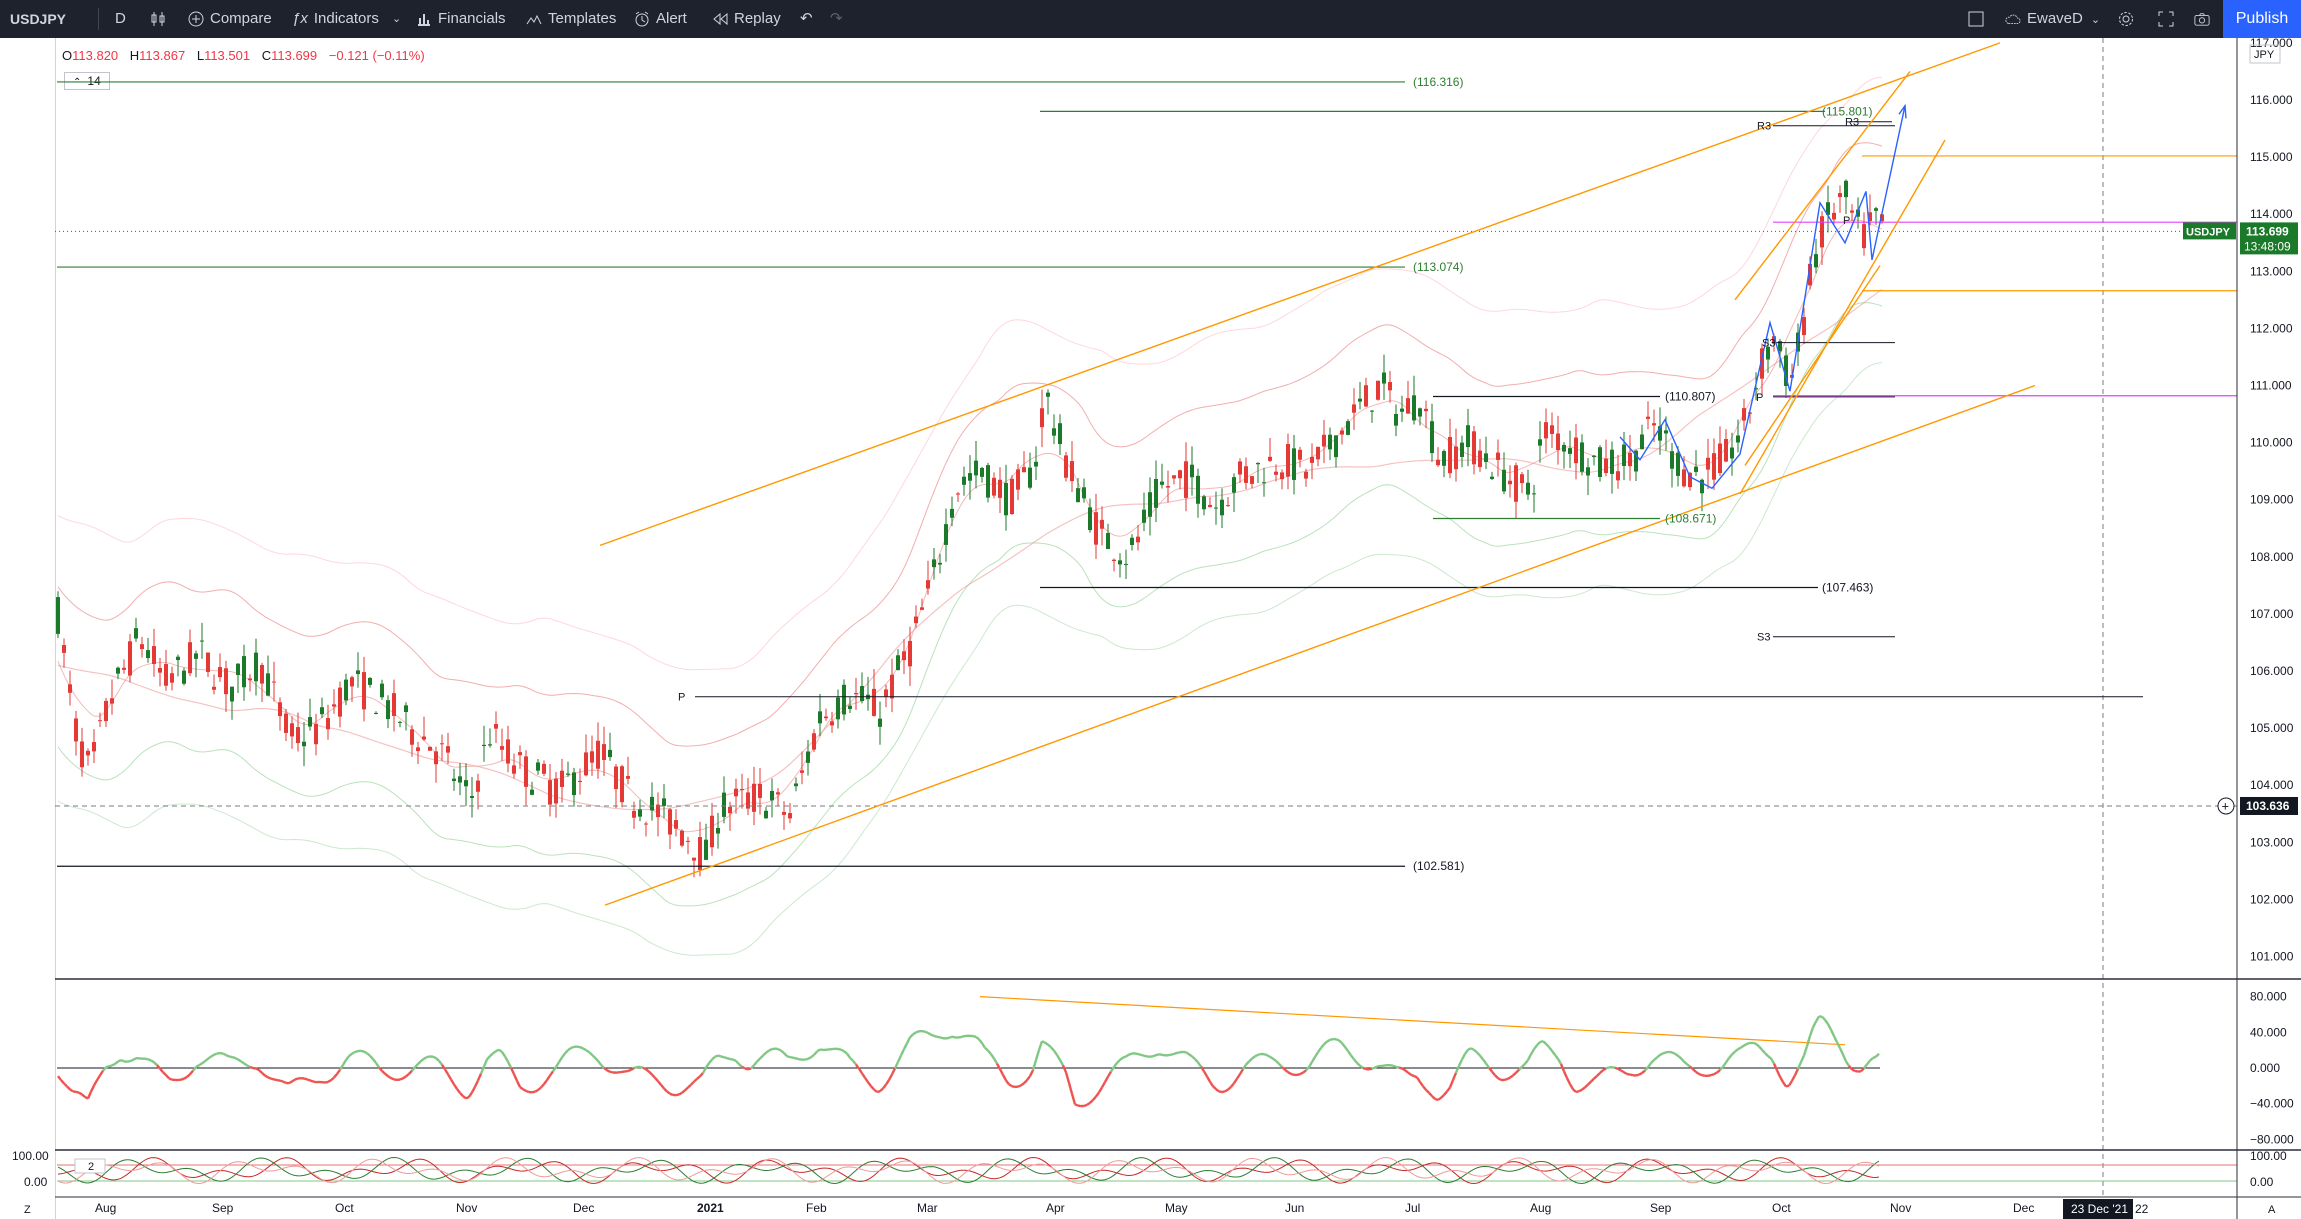 The height and width of the screenshot is (1219, 2301). I want to click on elliott-wave-path, so click(1762, 297).